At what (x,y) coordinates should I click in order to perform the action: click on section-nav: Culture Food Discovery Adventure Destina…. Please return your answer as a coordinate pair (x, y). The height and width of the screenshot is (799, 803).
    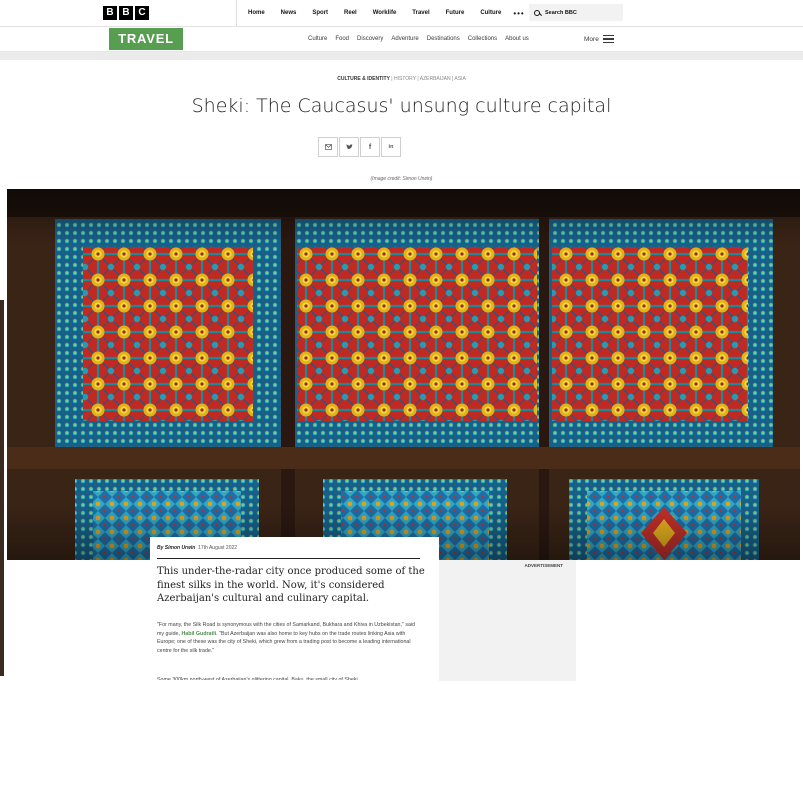
    Looking at the image, I should click on (418, 39).